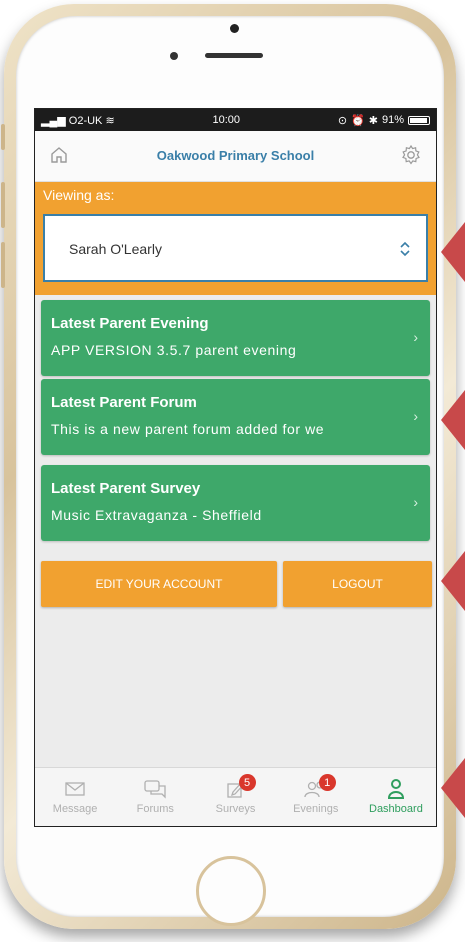 The width and height of the screenshot is (465, 942). What do you see at coordinates (316, 809) in the screenshot?
I see `tab-label: Evenings` at bounding box center [316, 809].